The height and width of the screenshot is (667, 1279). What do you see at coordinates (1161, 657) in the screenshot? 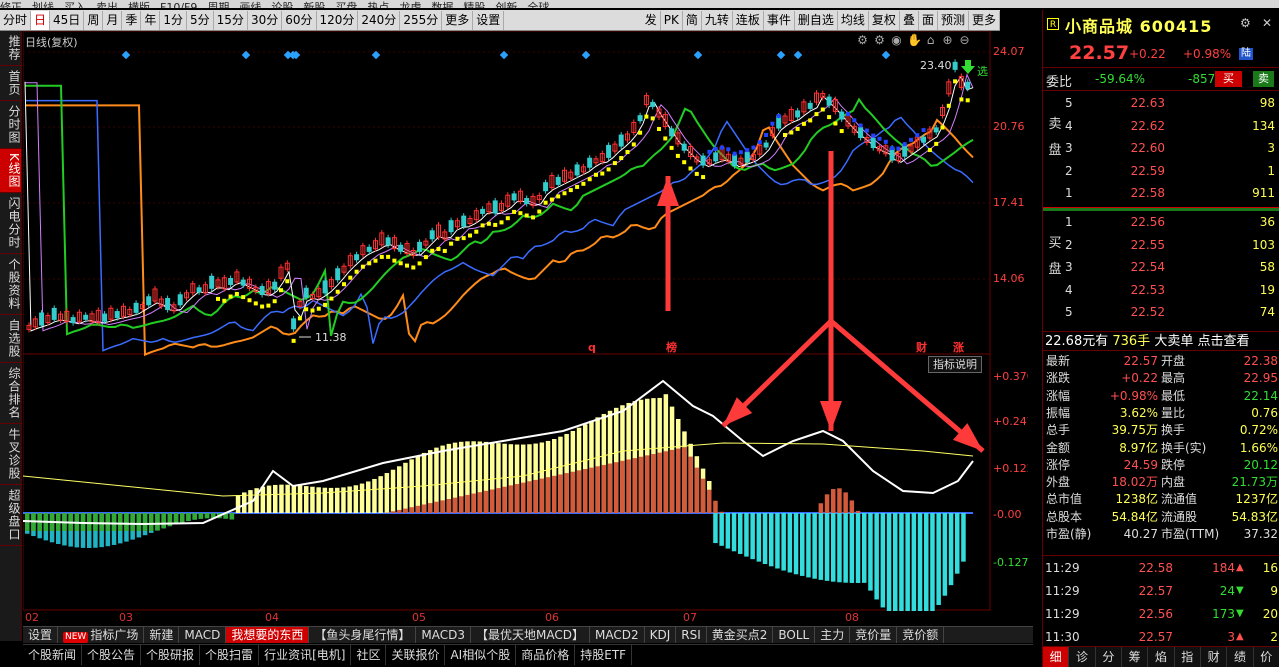
I see `quote-tab: 焰` at bounding box center [1161, 657].